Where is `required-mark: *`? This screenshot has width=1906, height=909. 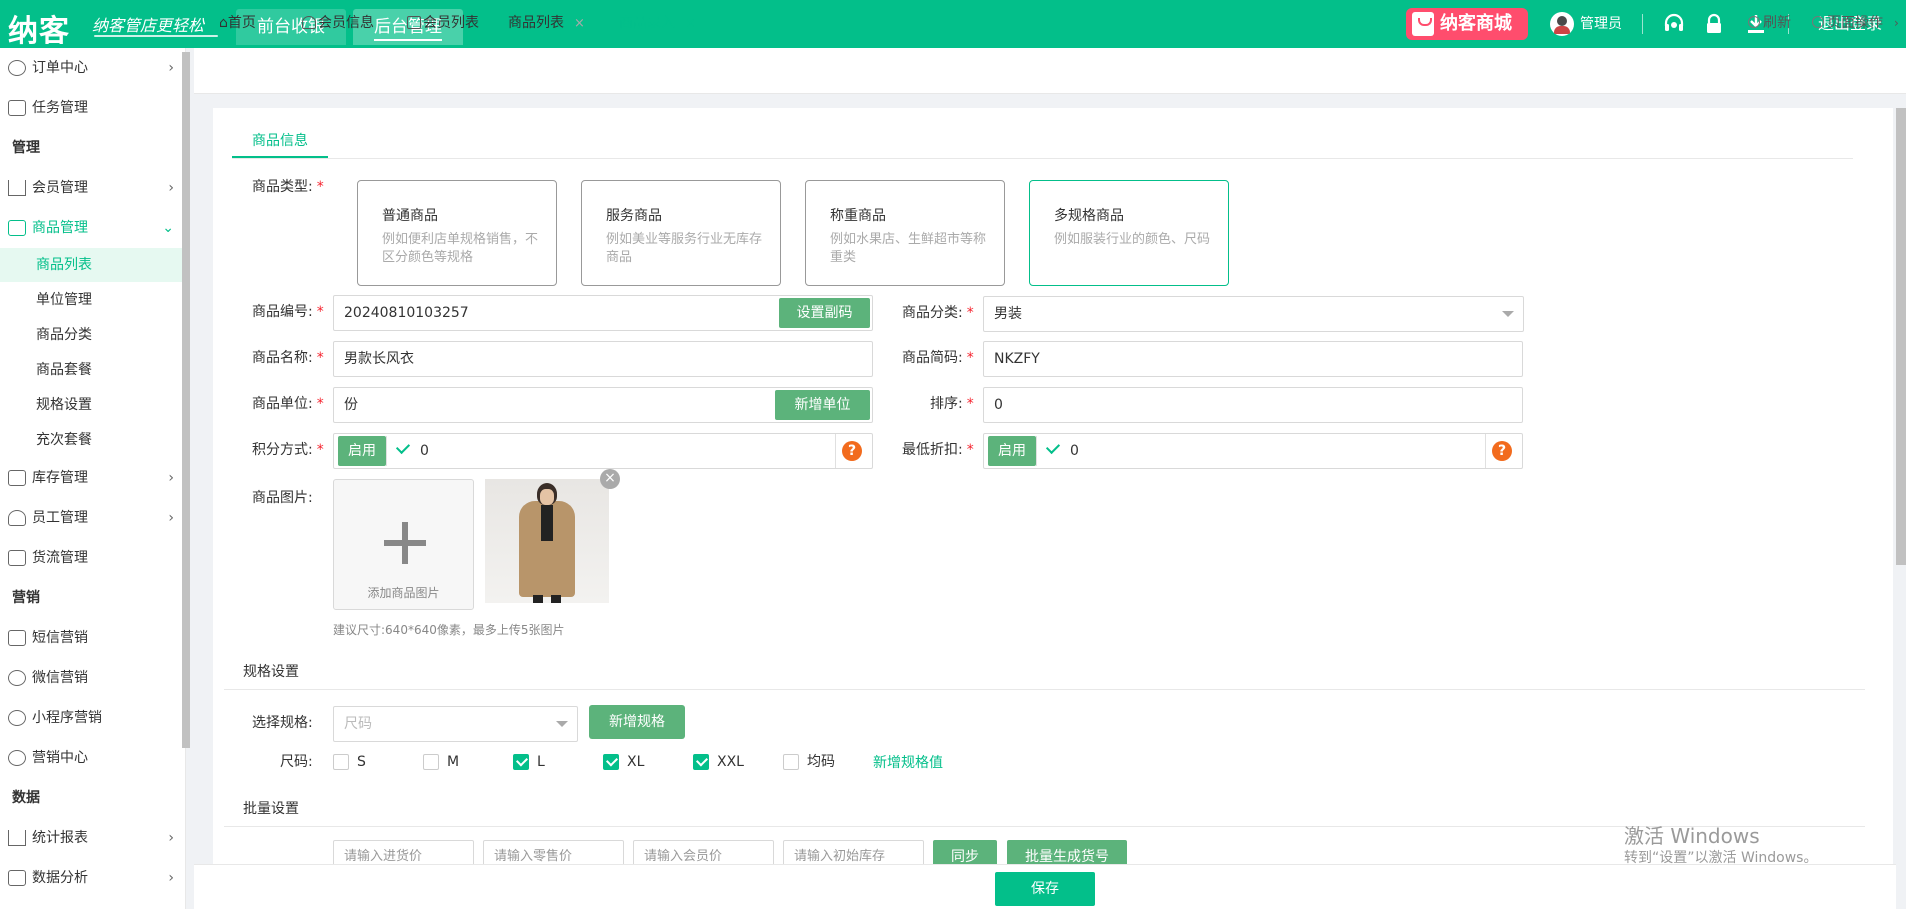
required-mark: * is located at coordinates (320, 312).